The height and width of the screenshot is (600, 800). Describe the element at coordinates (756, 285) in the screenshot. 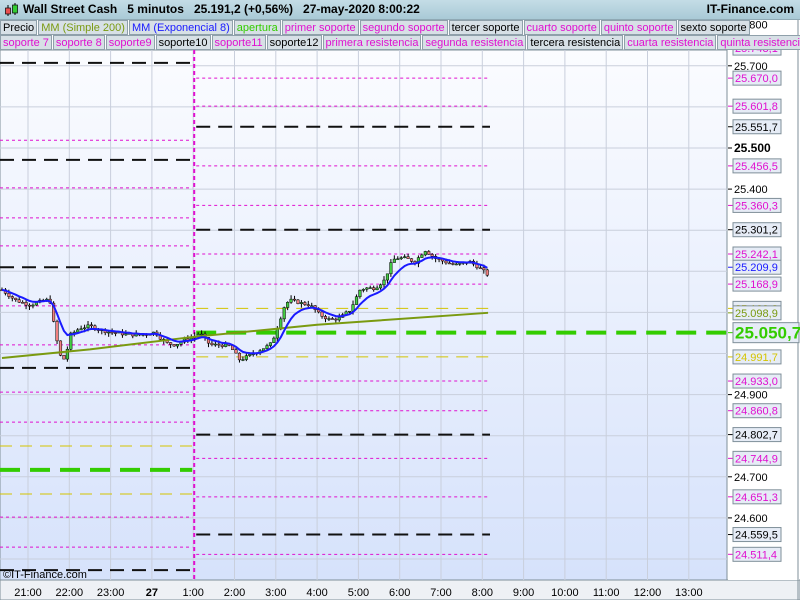

I see `price-level-label: 25.168,9` at that location.